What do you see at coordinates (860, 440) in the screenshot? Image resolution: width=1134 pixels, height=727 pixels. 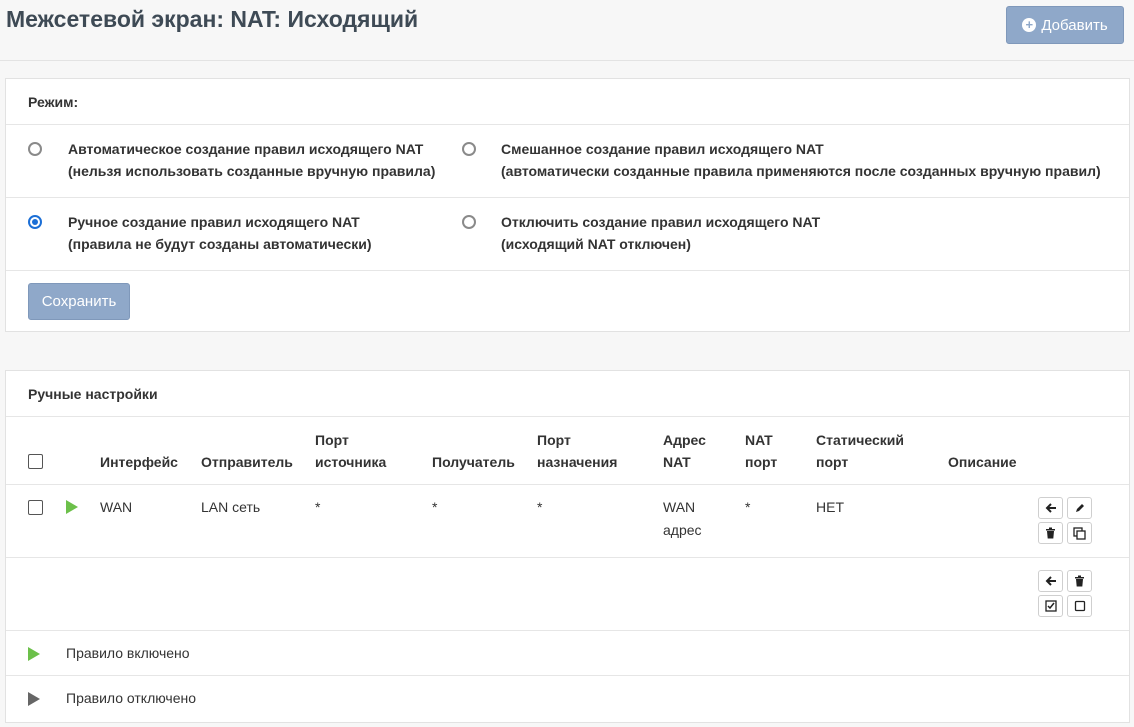 I see `col-static-port-line1: Статический` at bounding box center [860, 440].